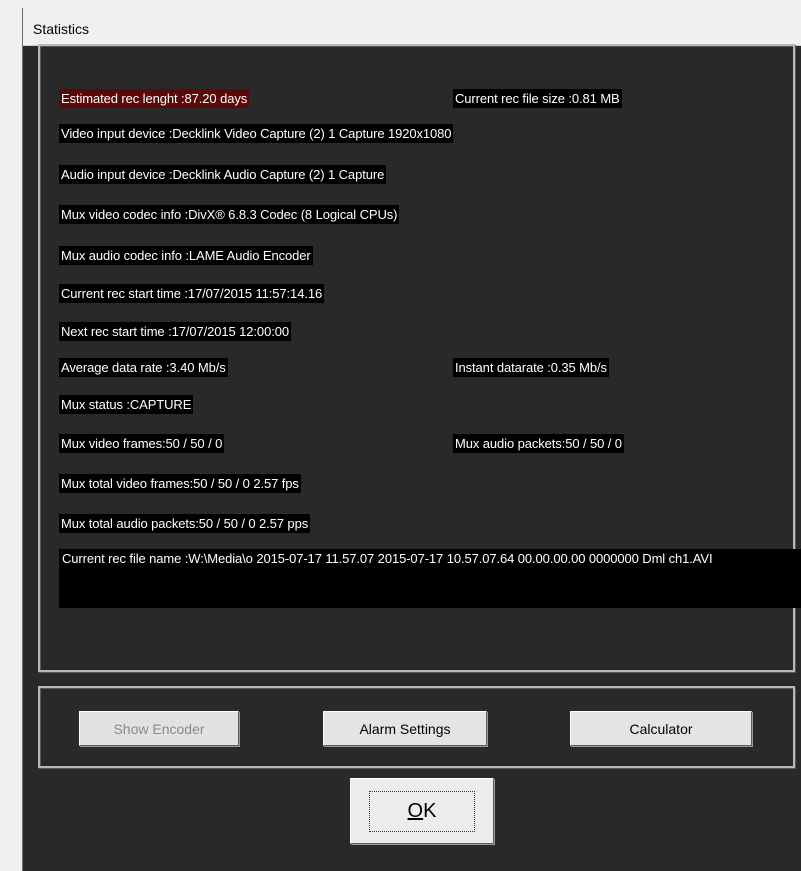 The width and height of the screenshot is (801, 871). Describe the element at coordinates (531, 367) in the screenshot. I see `instant-datarate-label: Instant datarate :0.35 Mb/s` at that location.